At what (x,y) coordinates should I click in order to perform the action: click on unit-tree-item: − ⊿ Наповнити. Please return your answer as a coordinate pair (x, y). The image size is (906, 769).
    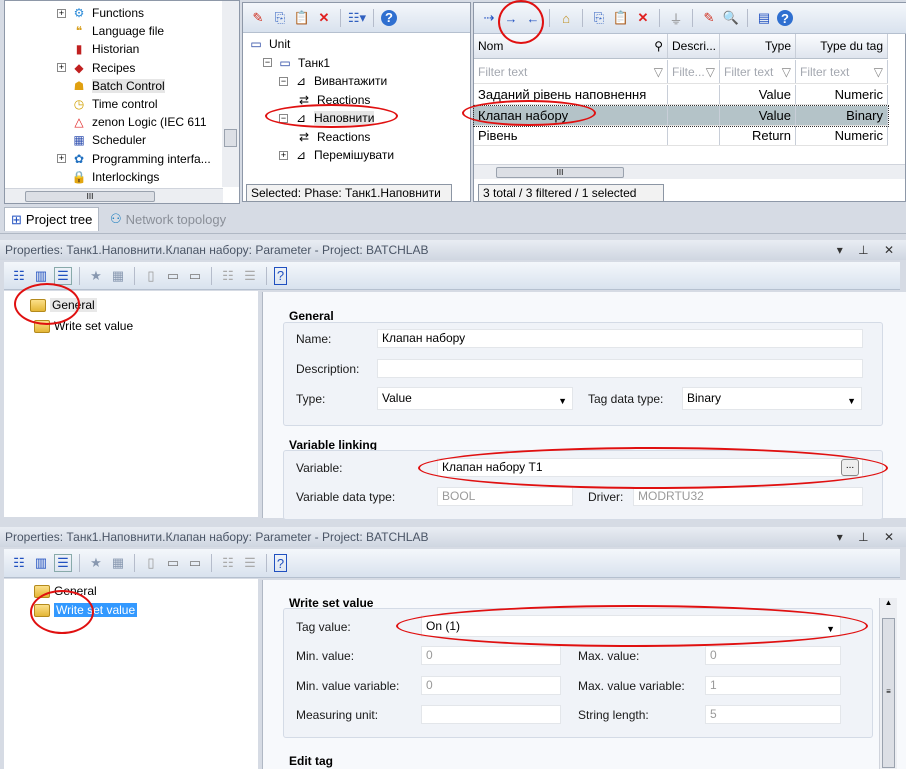
    Looking at the image, I should click on (327, 118).